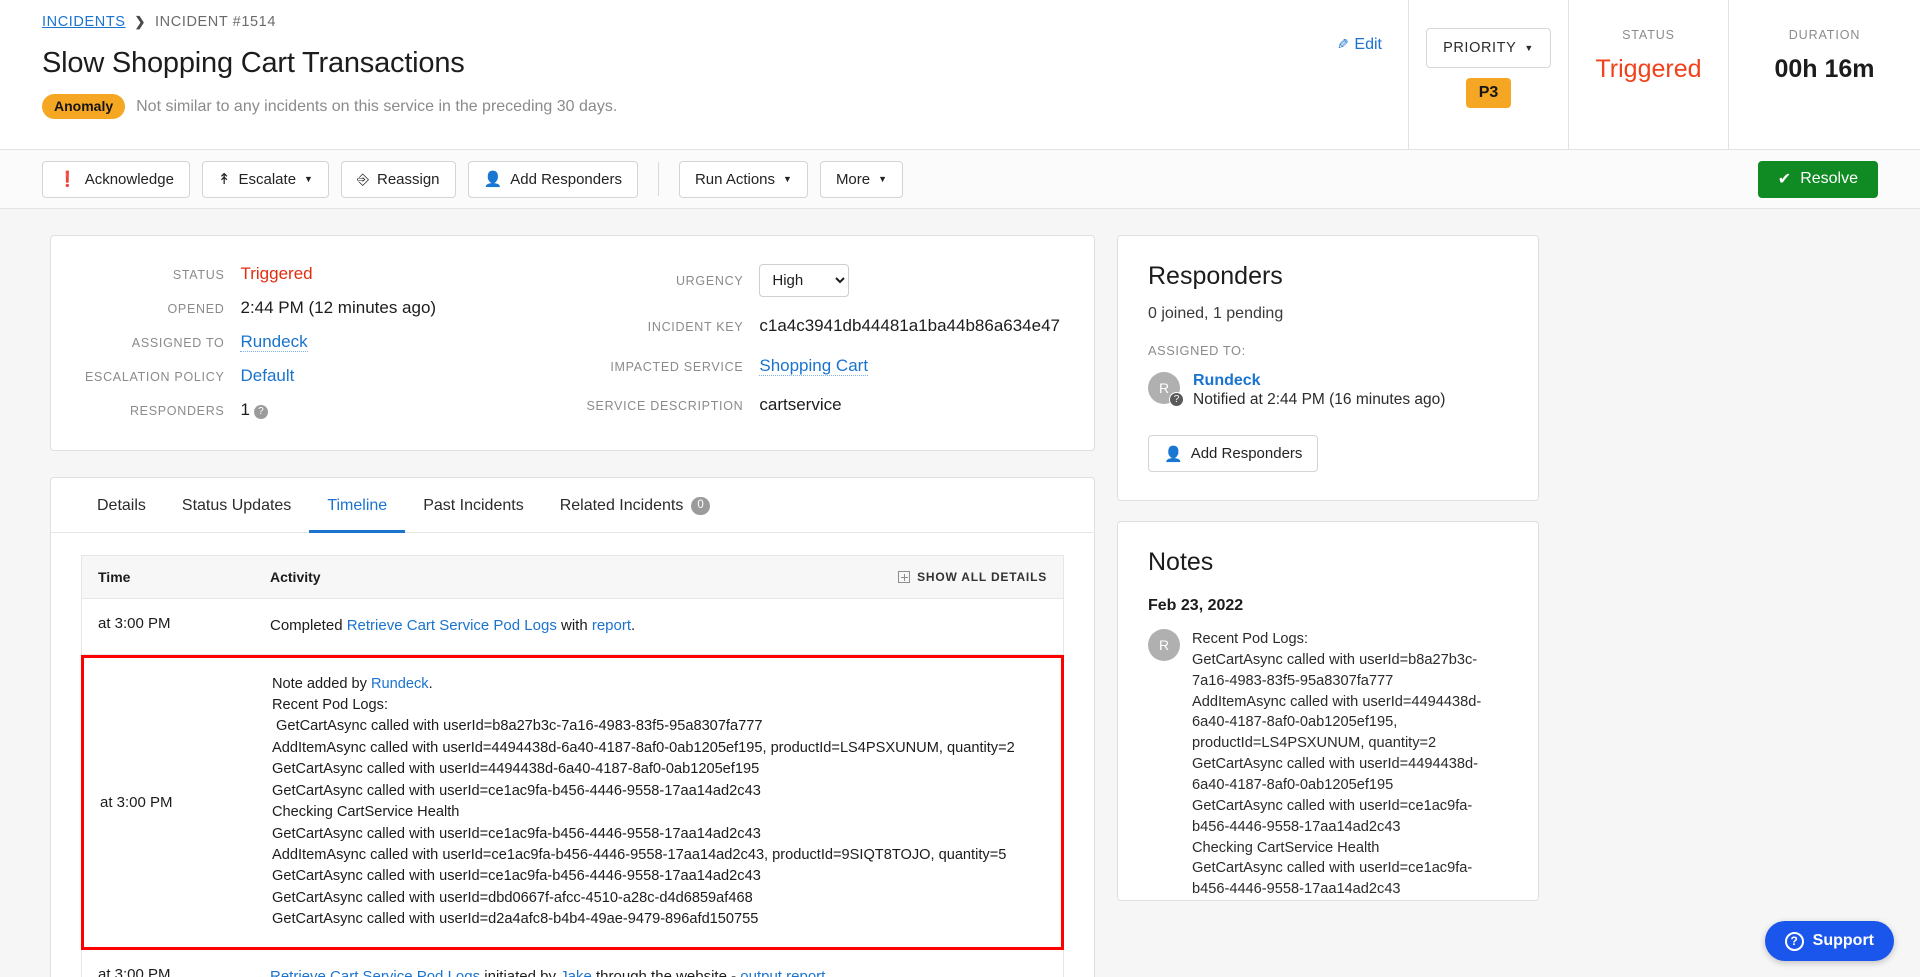 The width and height of the screenshot is (1920, 977). I want to click on tab-details: Details, so click(121, 505).